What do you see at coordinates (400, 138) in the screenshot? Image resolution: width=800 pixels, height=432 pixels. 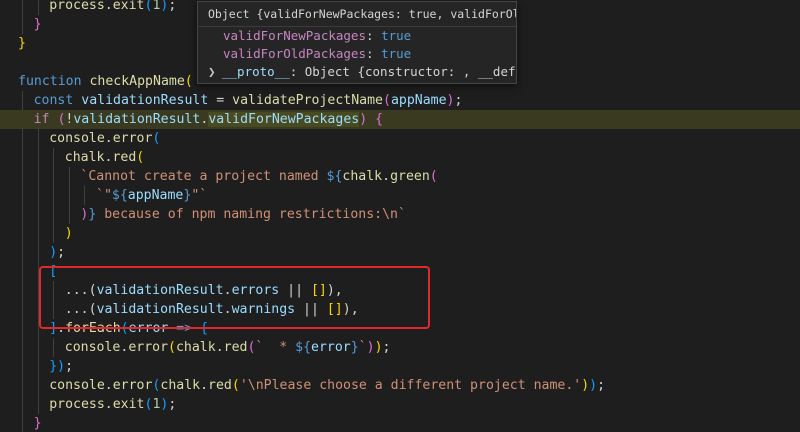 I see `code-line: console.error(` at bounding box center [400, 138].